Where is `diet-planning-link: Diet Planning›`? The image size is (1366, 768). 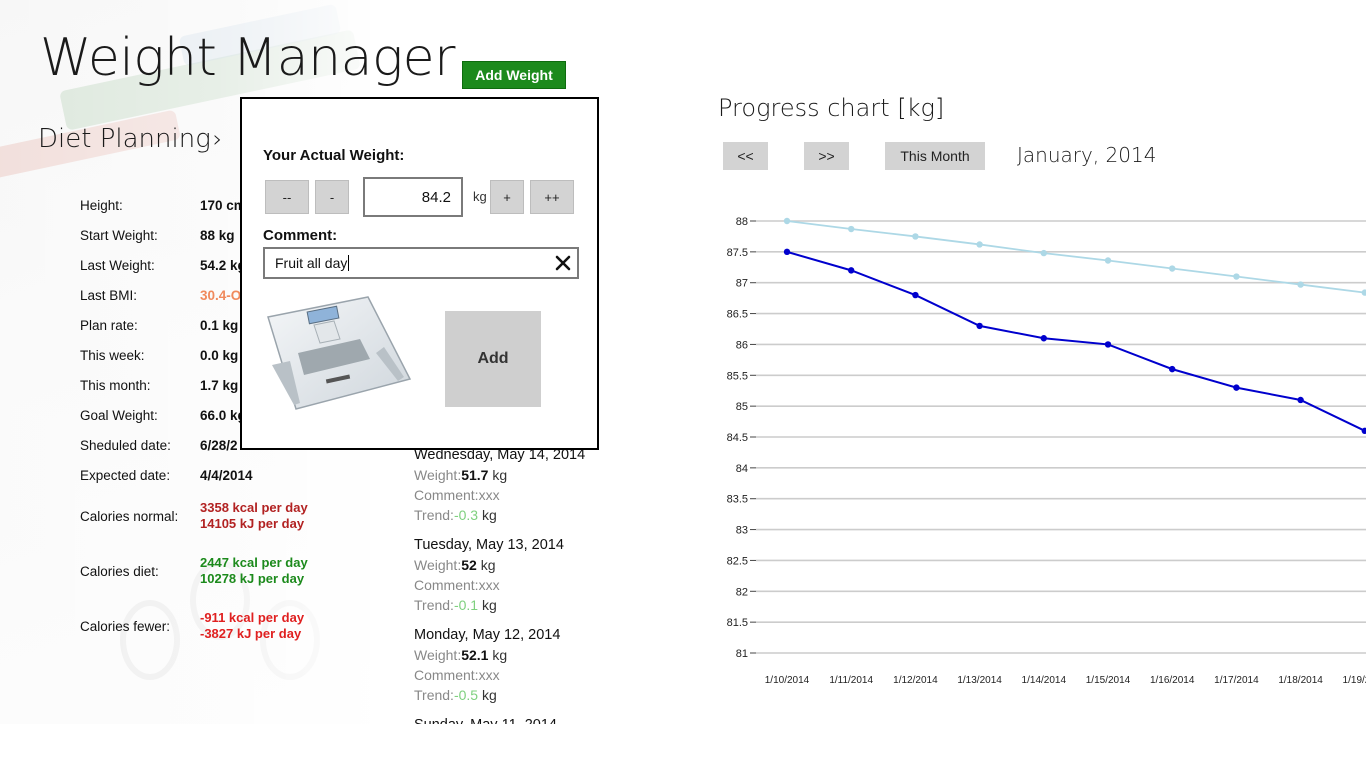
diet-planning-link: Diet Planning› is located at coordinates (130, 139).